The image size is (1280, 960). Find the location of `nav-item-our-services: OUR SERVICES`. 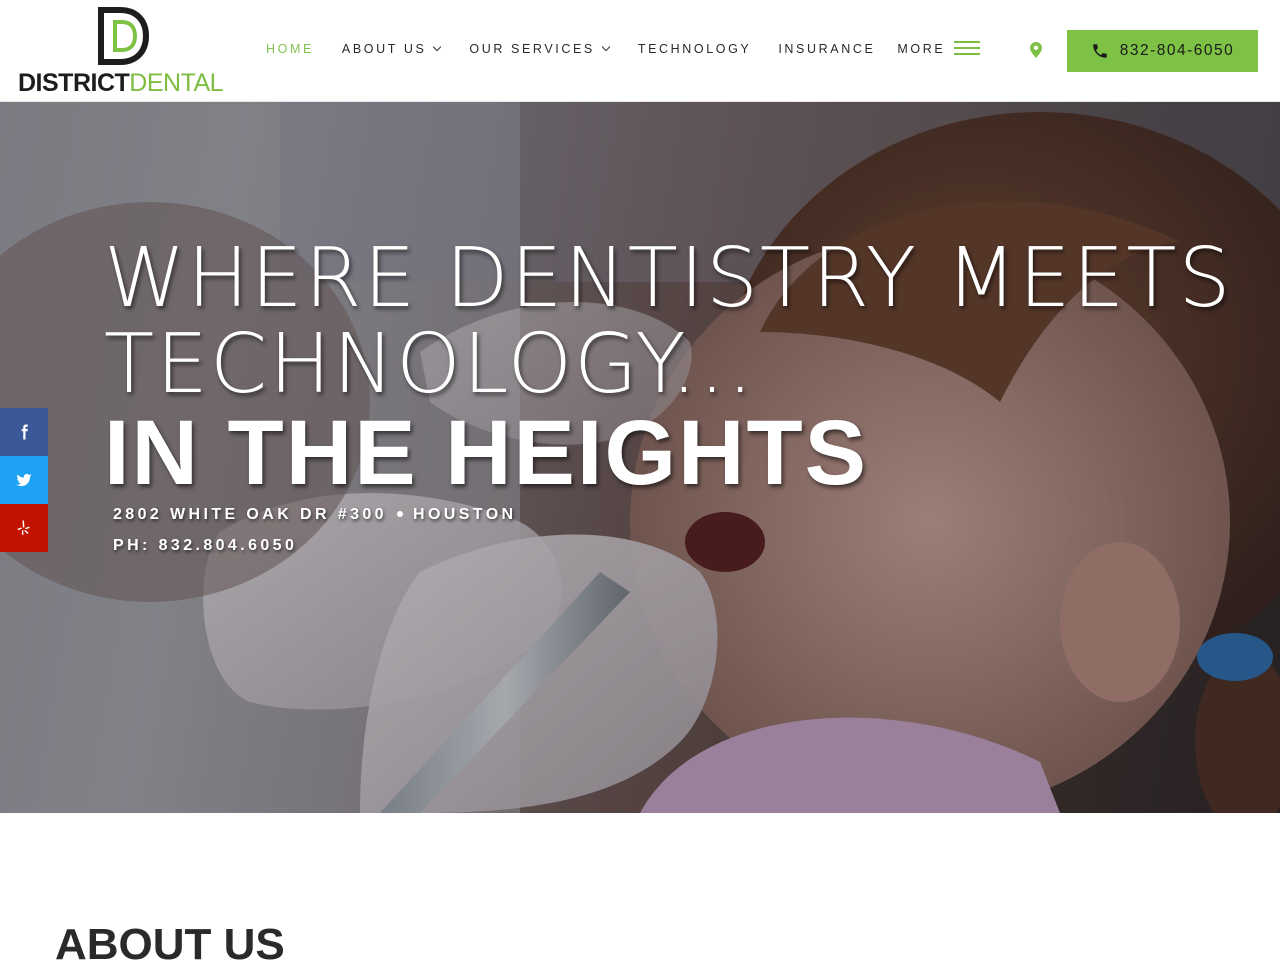

nav-item-our-services: OUR SERVICES is located at coordinates (540, 49).